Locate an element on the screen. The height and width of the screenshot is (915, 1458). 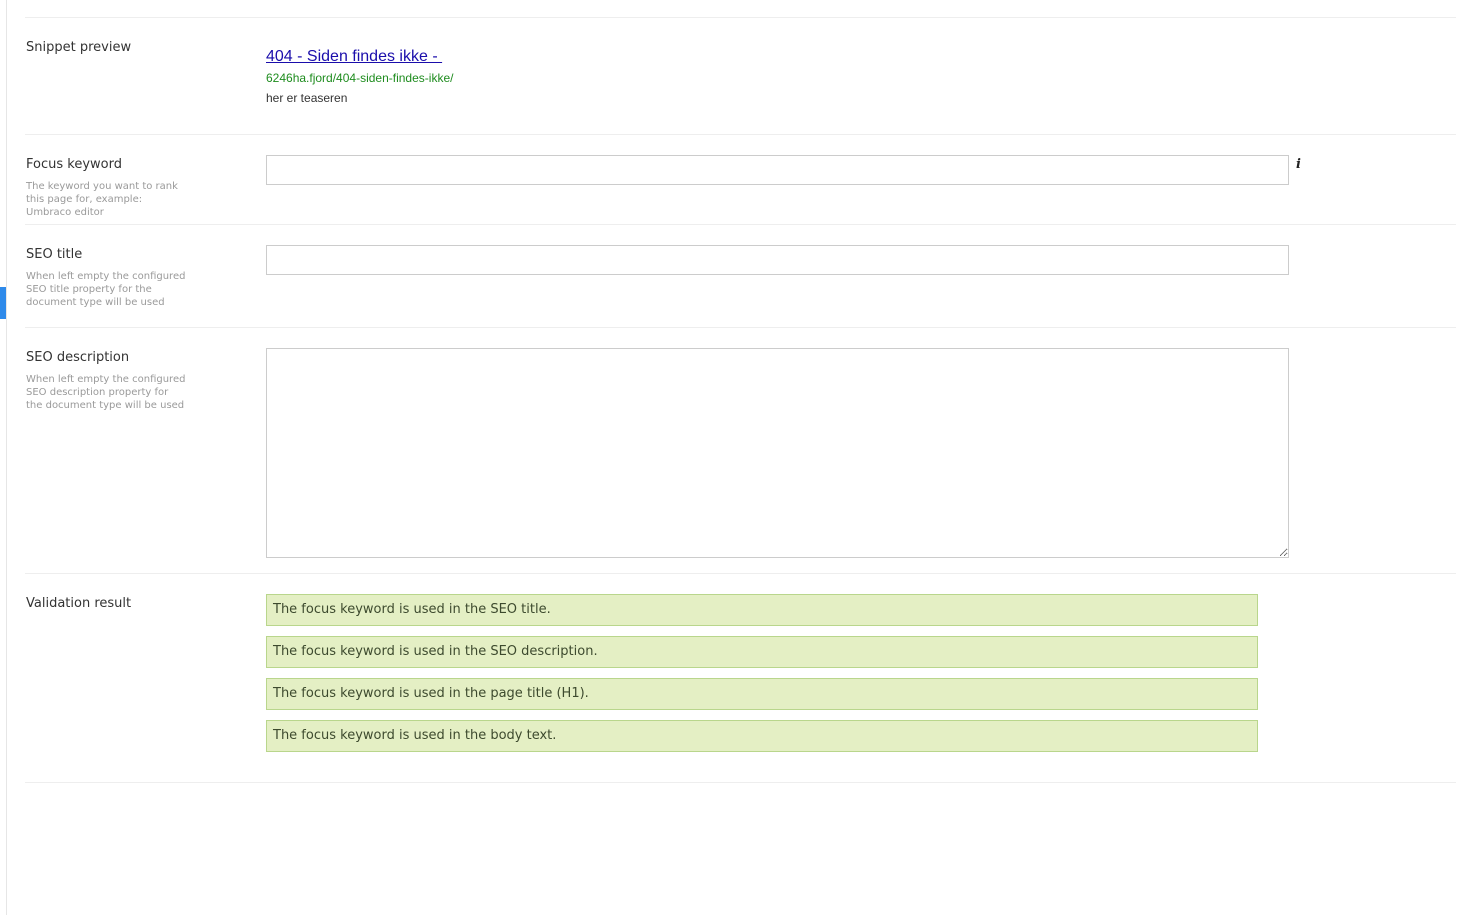
focus-keyword-input is located at coordinates (777, 170).